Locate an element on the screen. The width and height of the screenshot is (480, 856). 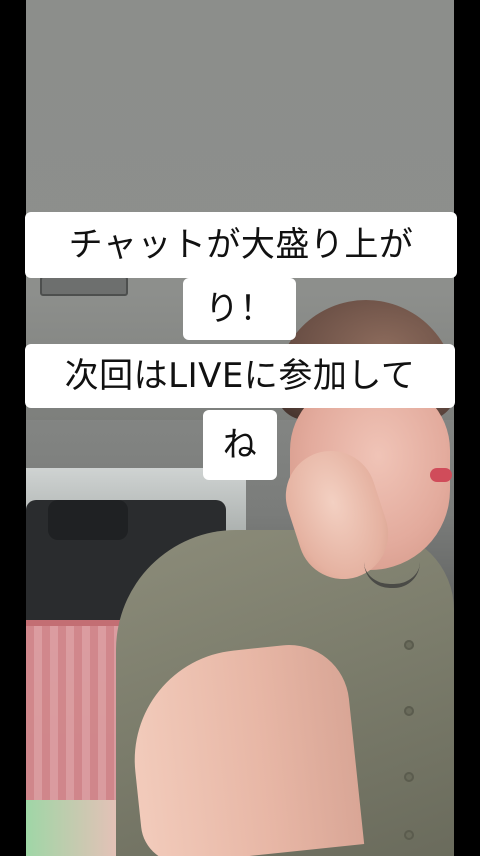
mouth is located at coordinates (441, 475).